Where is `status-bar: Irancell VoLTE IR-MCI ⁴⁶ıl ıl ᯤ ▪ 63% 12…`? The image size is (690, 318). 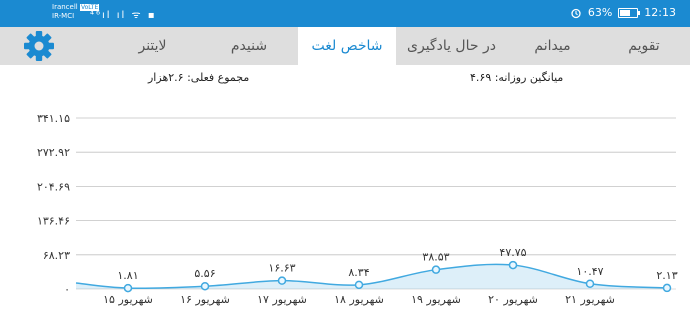 status-bar: Irancell VoLTE IR-MCI ⁴⁶ıl ıl ᯤ ▪ 63% 12… is located at coordinates (345, 13).